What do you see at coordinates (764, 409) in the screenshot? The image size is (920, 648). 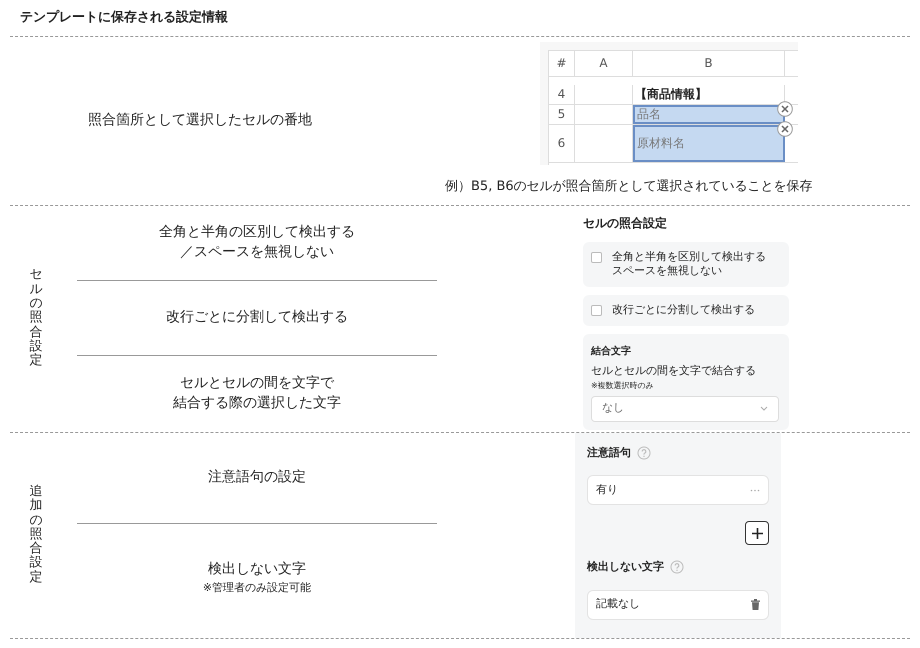 I see `chevron-down-icon` at bounding box center [764, 409].